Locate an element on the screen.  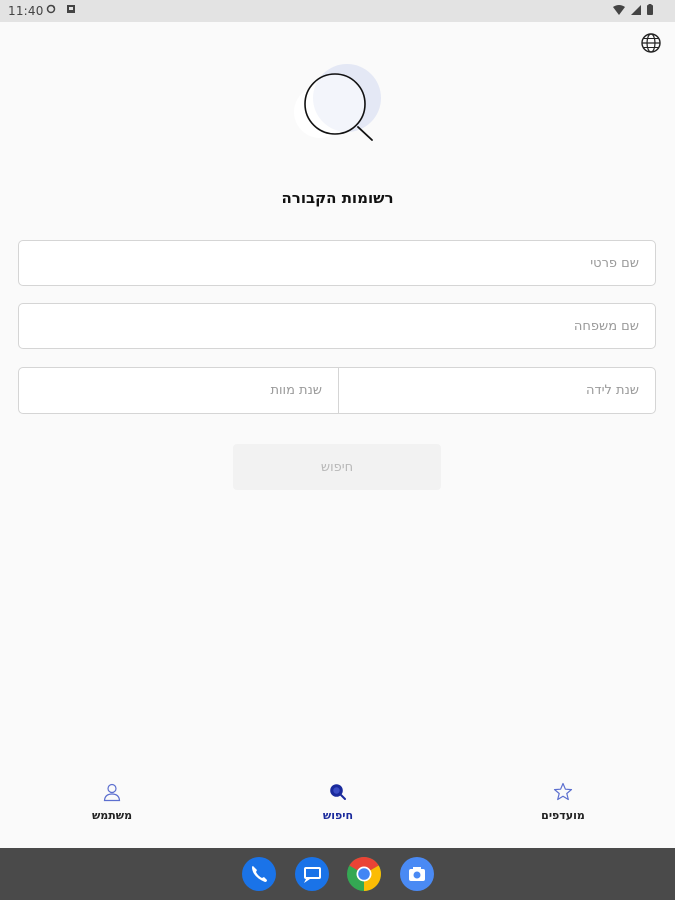
first-name-field-container is located at coordinates (337, 263).